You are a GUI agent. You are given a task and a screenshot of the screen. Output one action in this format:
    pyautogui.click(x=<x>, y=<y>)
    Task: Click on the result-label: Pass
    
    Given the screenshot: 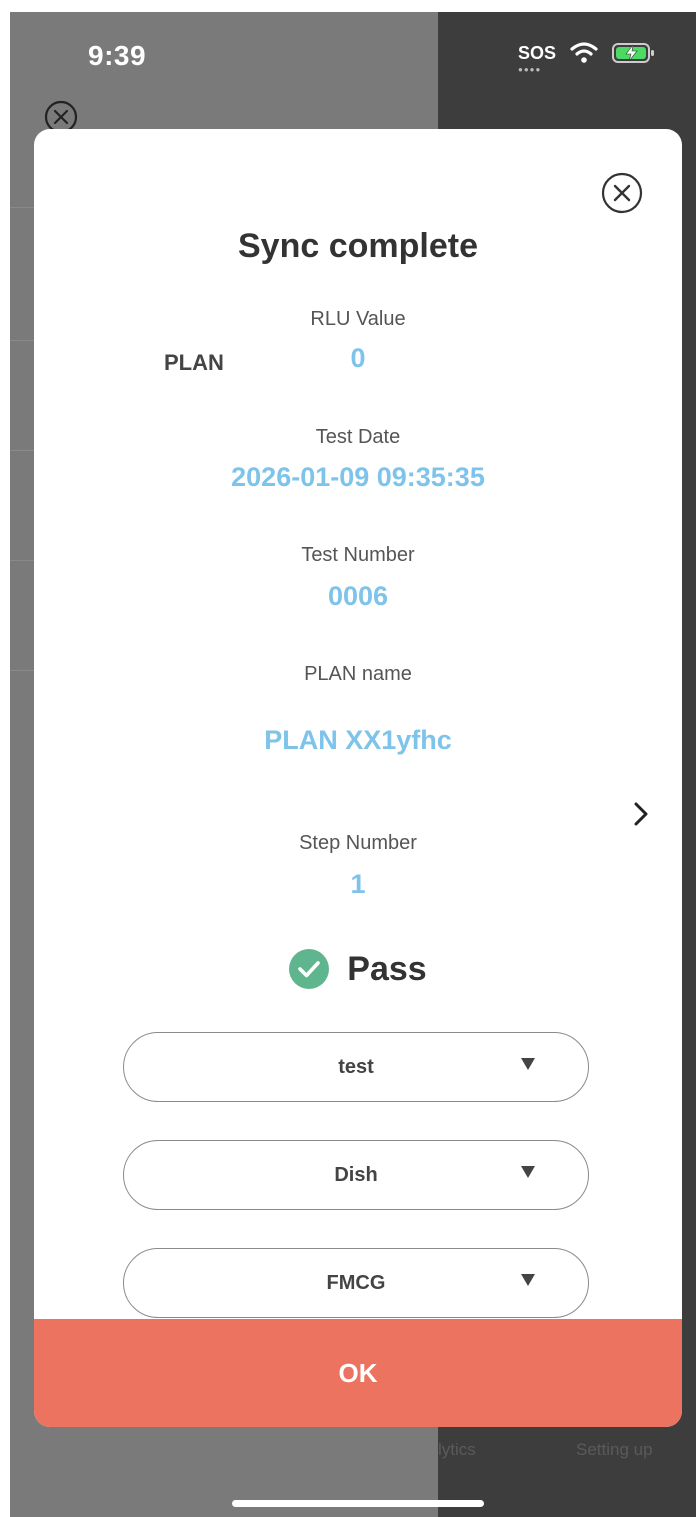 What is the action you would take?
    pyautogui.click(x=387, y=968)
    